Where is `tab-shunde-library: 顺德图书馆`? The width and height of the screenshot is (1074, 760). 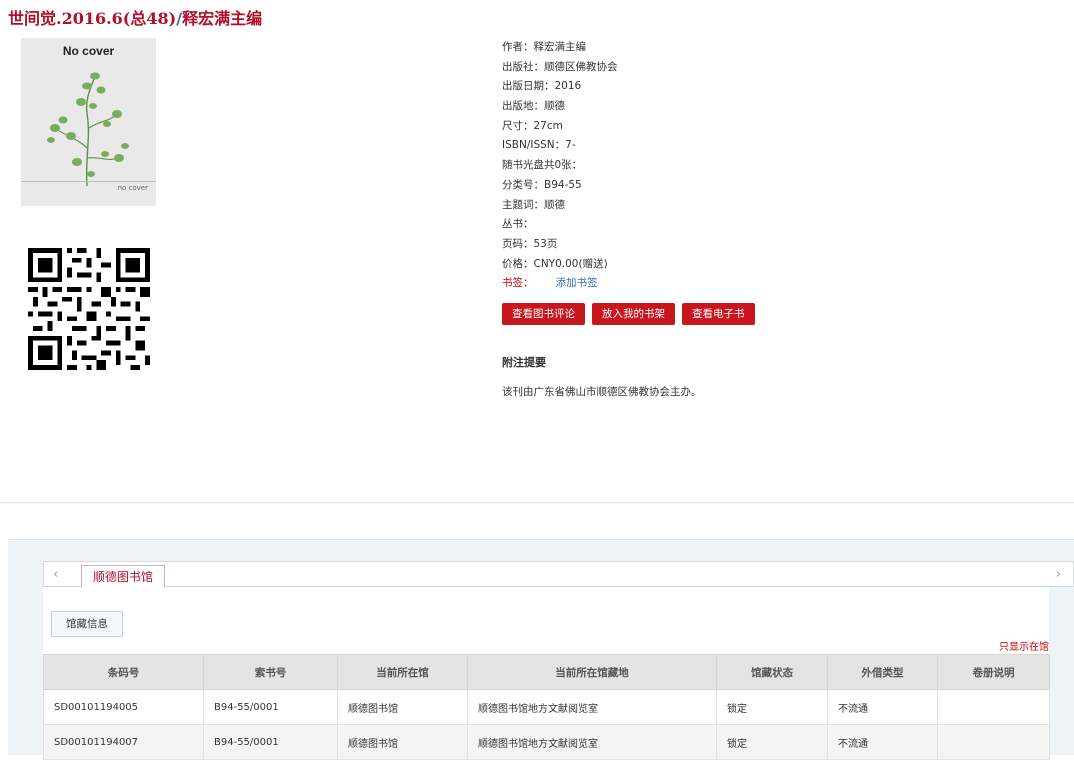
tab-shunde-library: 顺德图书馆 is located at coordinates (123, 576).